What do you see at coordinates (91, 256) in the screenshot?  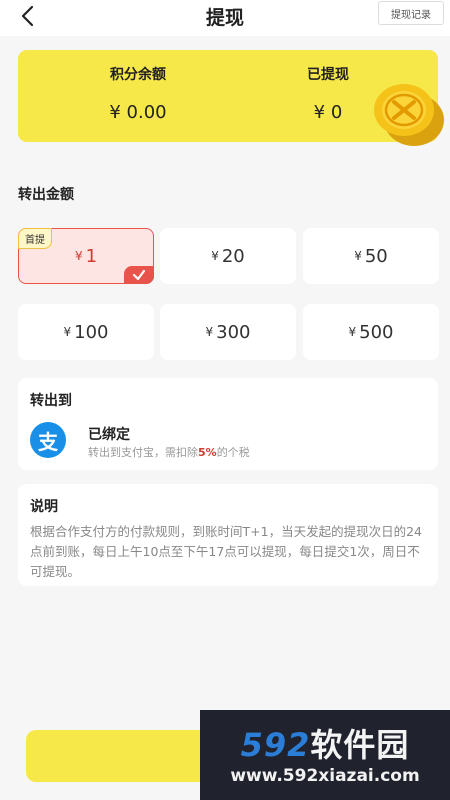 I see `amount-option-value: 1` at bounding box center [91, 256].